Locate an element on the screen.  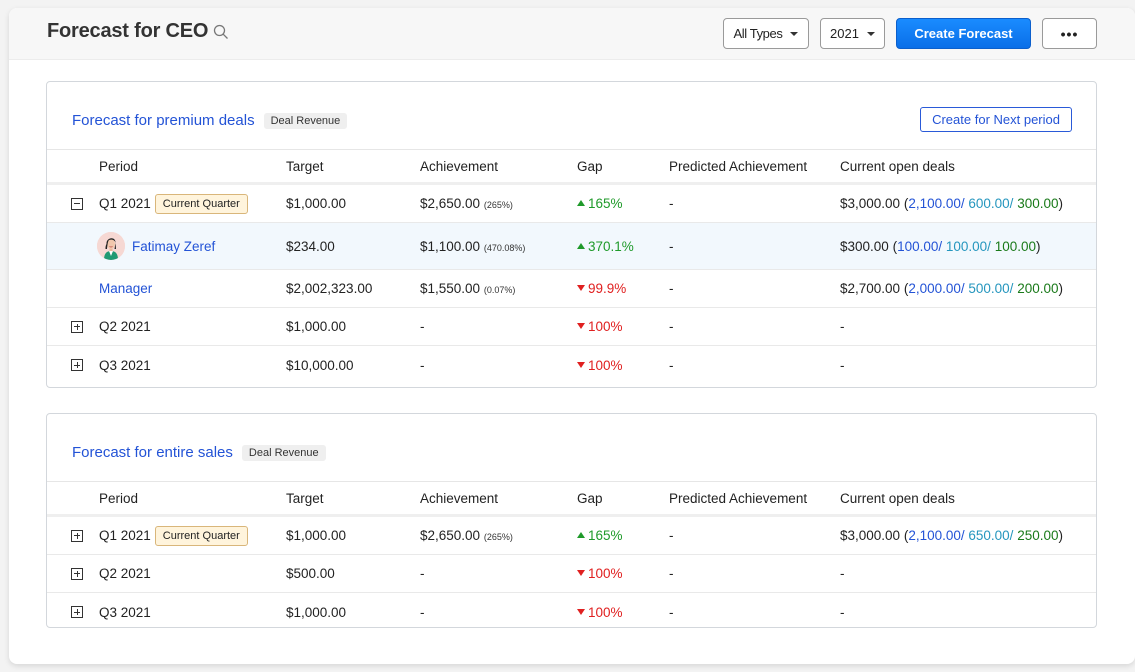
open-deals-part-link: 600.00/ is located at coordinates (990, 203).